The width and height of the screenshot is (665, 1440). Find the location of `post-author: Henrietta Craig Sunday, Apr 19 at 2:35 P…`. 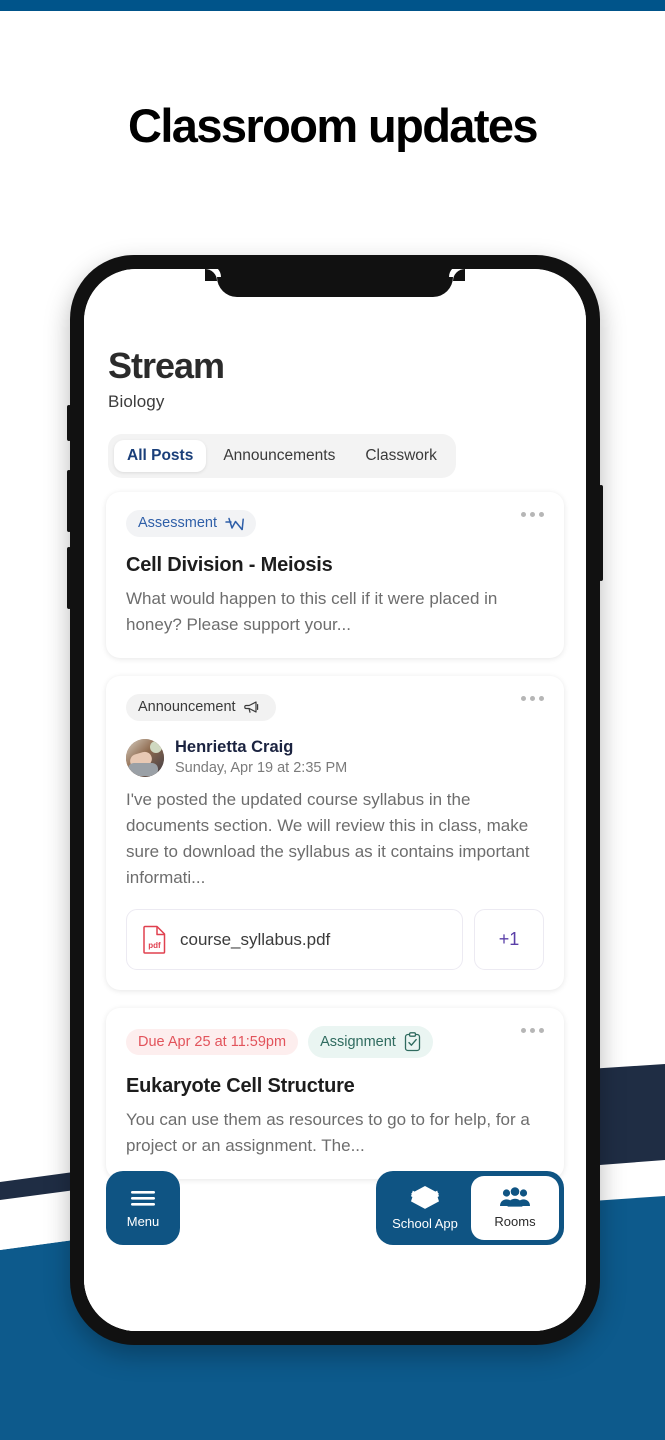

post-author: Henrietta Craig Sunday, Apr 19 at 2:35 P… is located at coordinates (335, 757).